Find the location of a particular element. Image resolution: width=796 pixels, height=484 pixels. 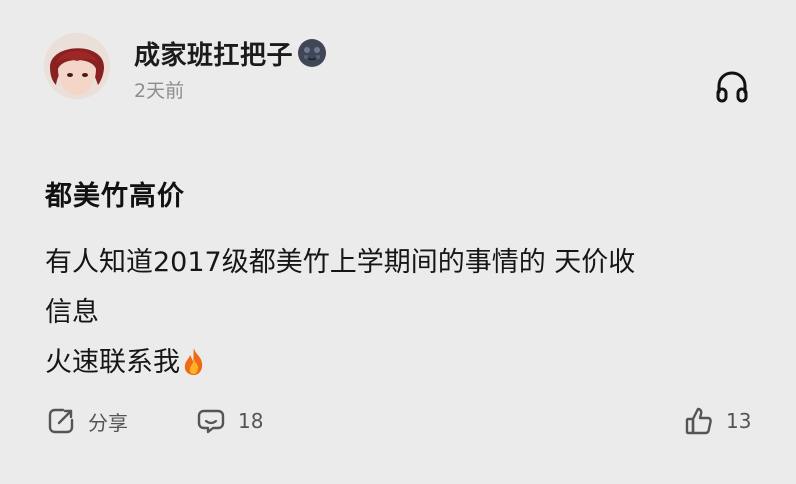

post-body-line: 有人知道2017级都美竹上学期间的事情的 天价收 is located at coordinates (340, 262).